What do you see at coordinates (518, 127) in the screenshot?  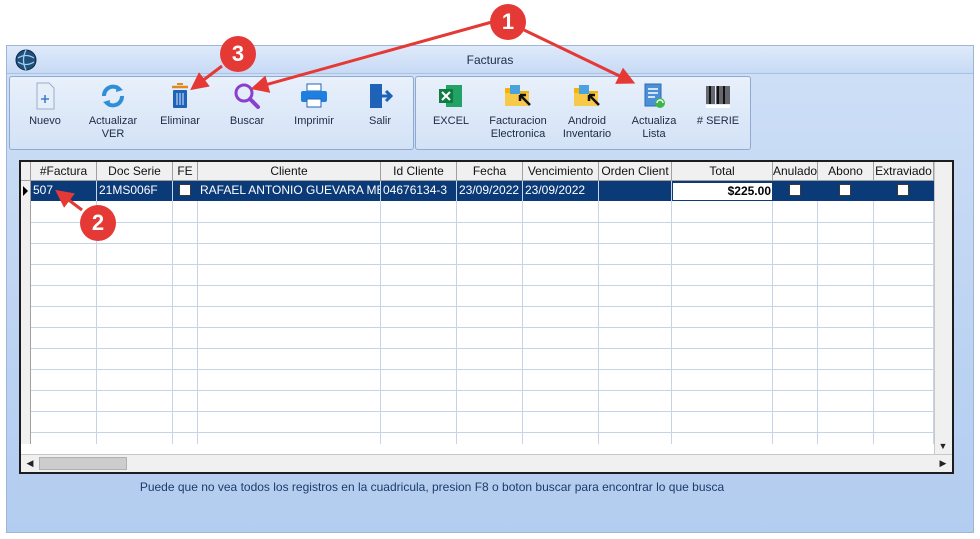 I see `facturacion-label: Facturacion Electronica` at bounding box center [518, 127].